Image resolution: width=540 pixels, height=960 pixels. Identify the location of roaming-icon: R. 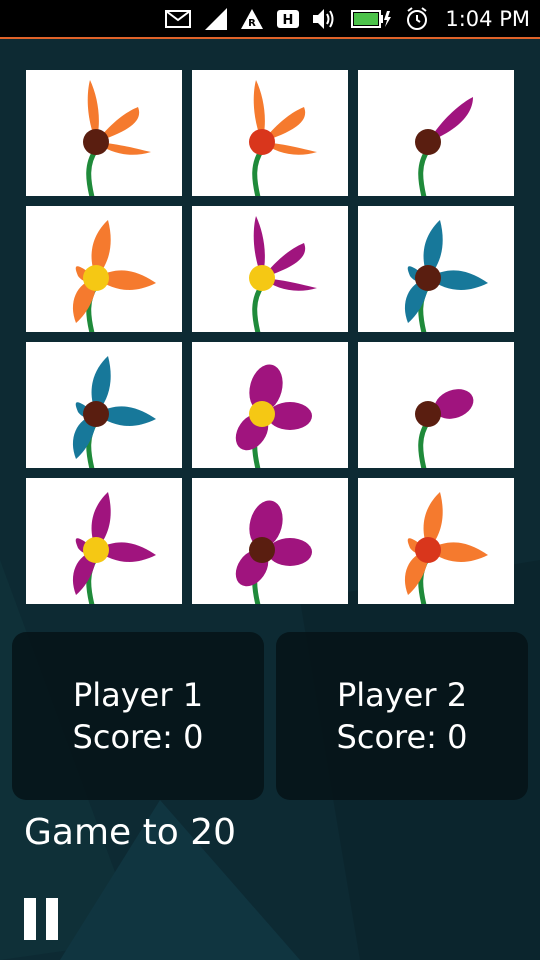
(252, 19).